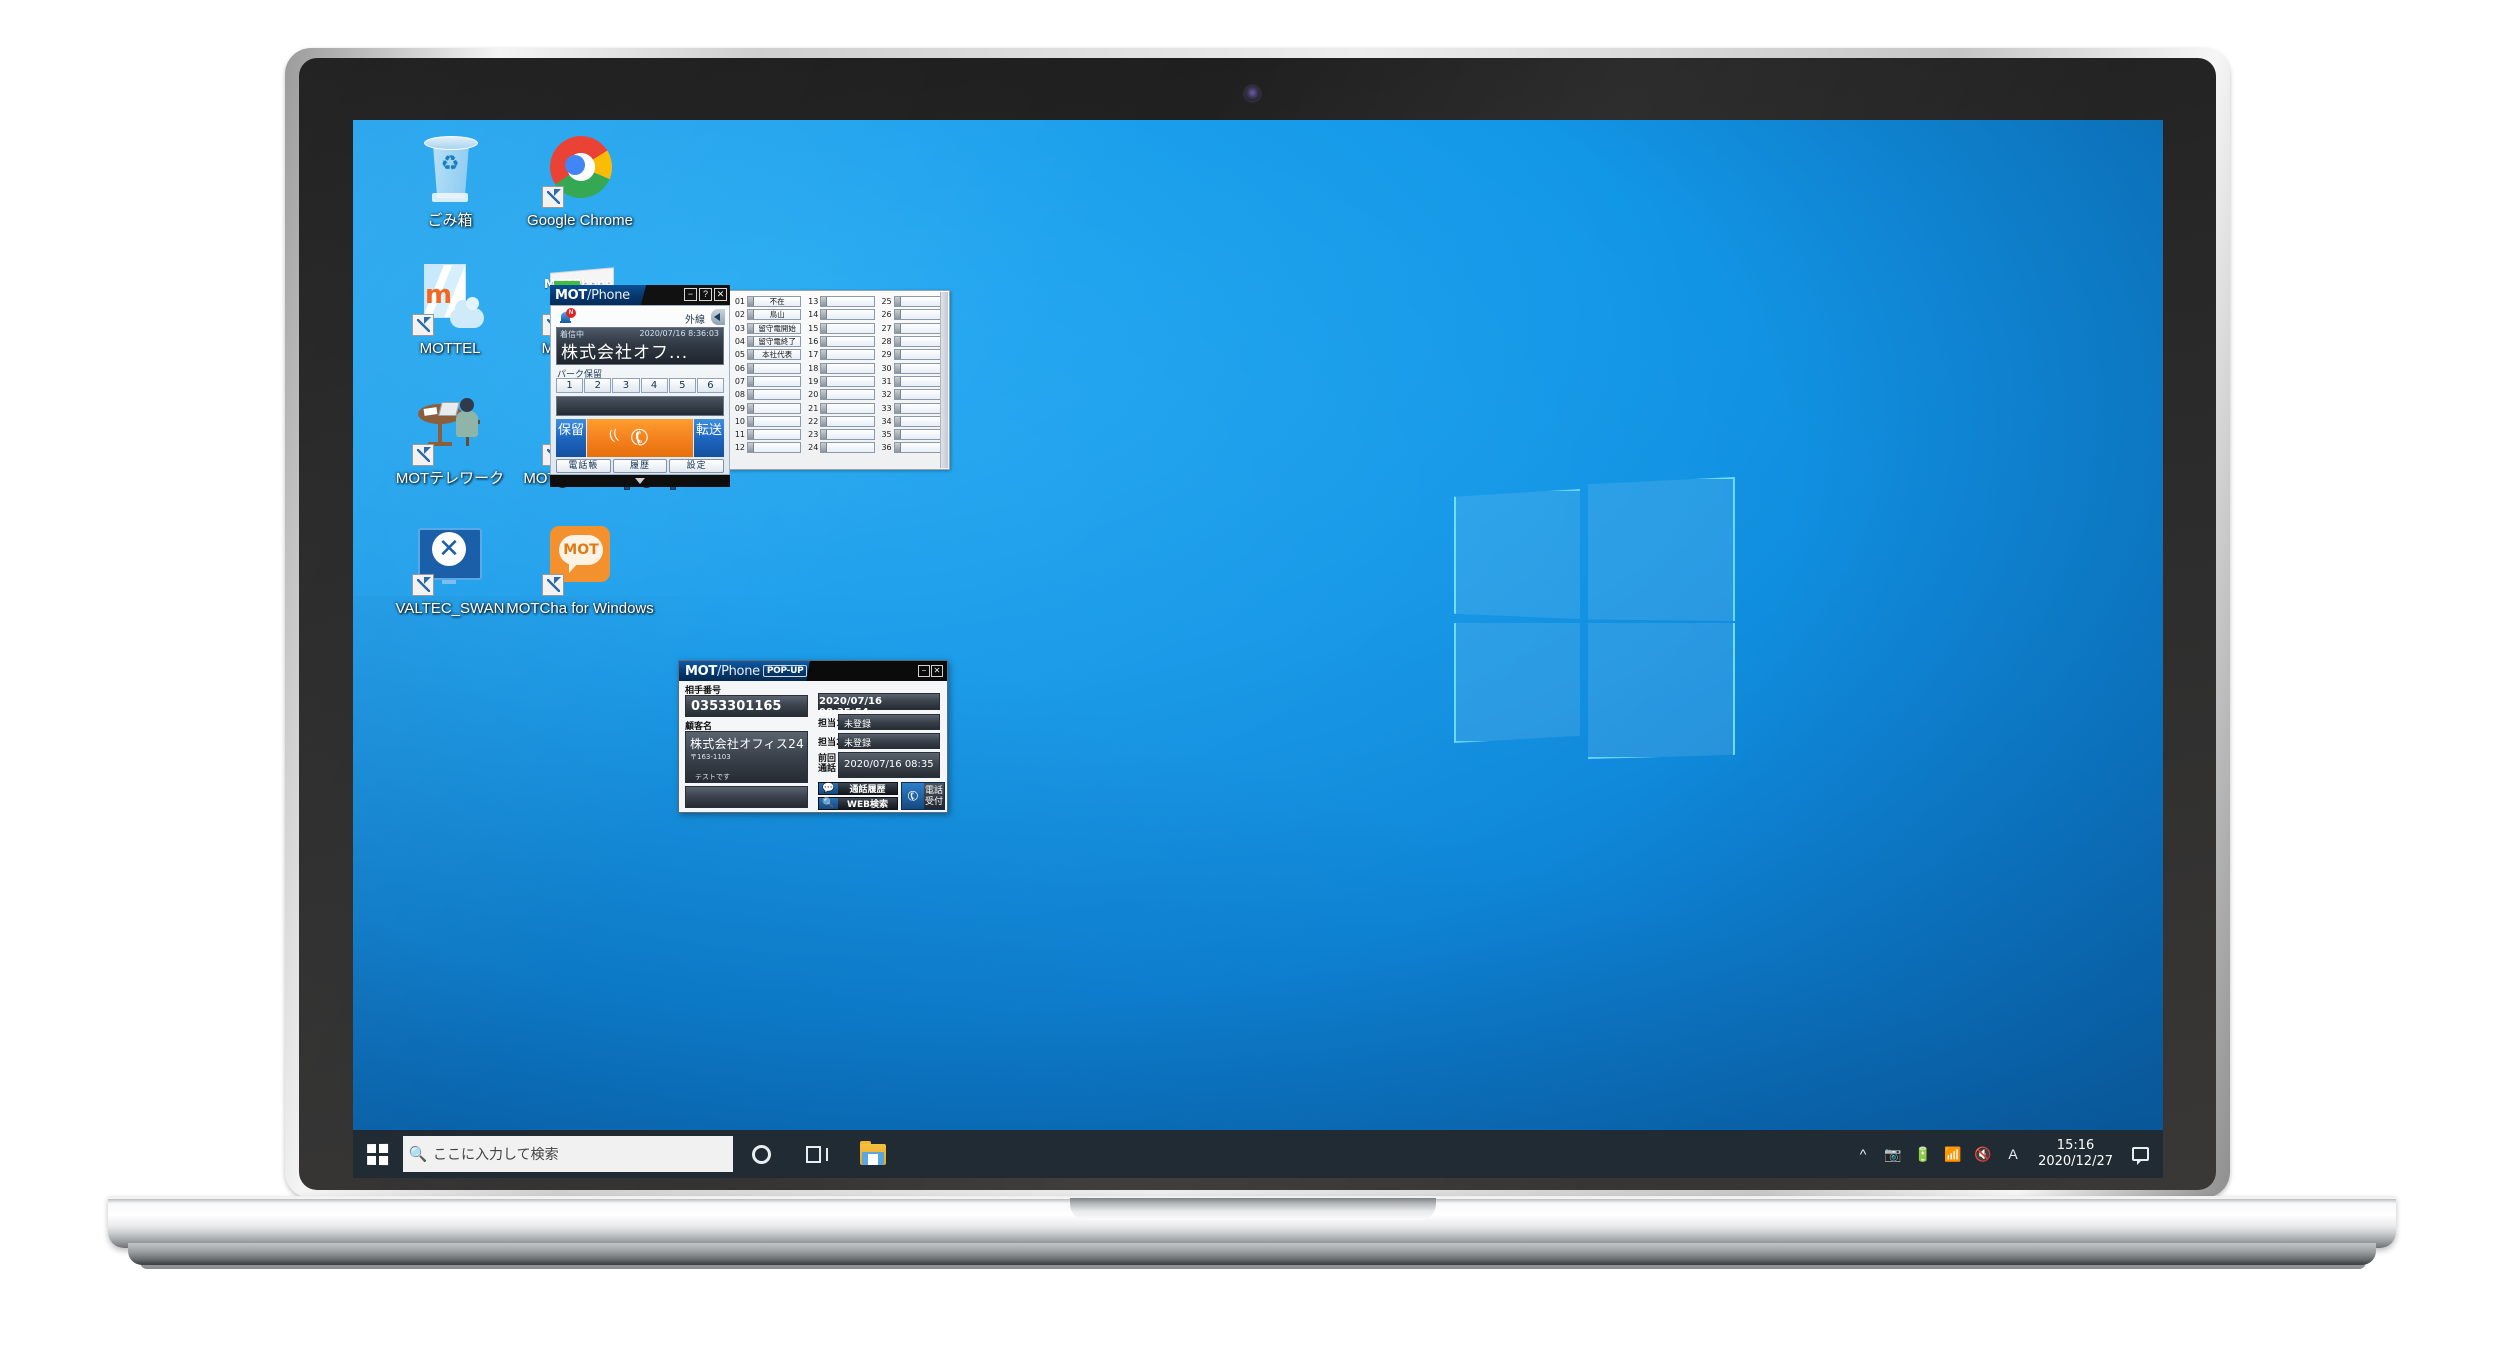 This screenshot has width=2500, height=1356. Describe the element at coordinates (774, 315) in the screenshot. I see `blf-key-button: 鳥山` at that location.